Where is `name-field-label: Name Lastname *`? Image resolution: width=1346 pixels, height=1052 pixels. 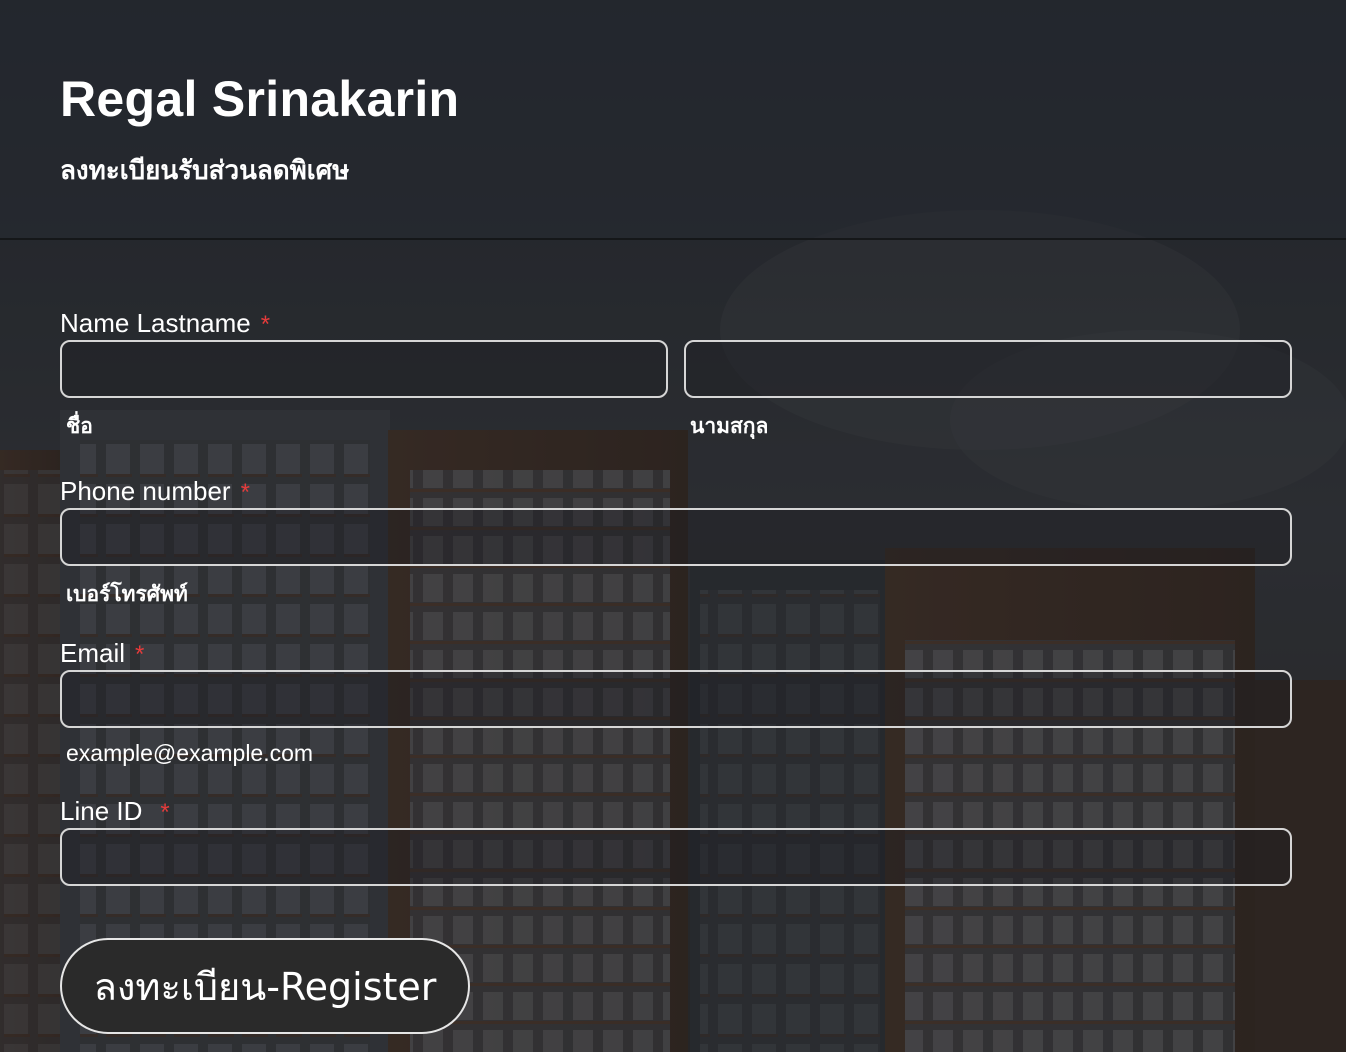
name-field-label: Name Lastname * is located at coordinates (165, 323).